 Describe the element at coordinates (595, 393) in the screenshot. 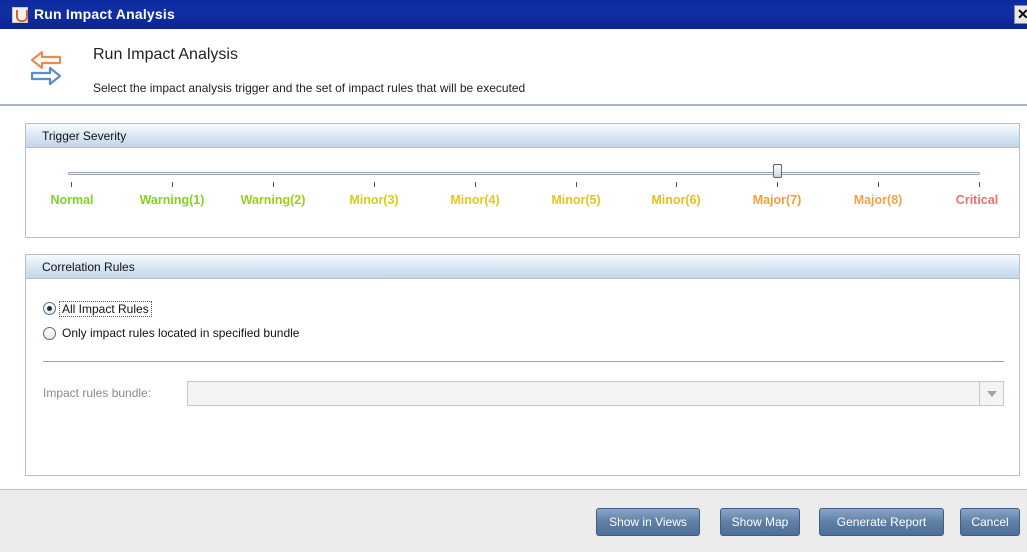

I see `impact-rules-bundle-select` at that location.